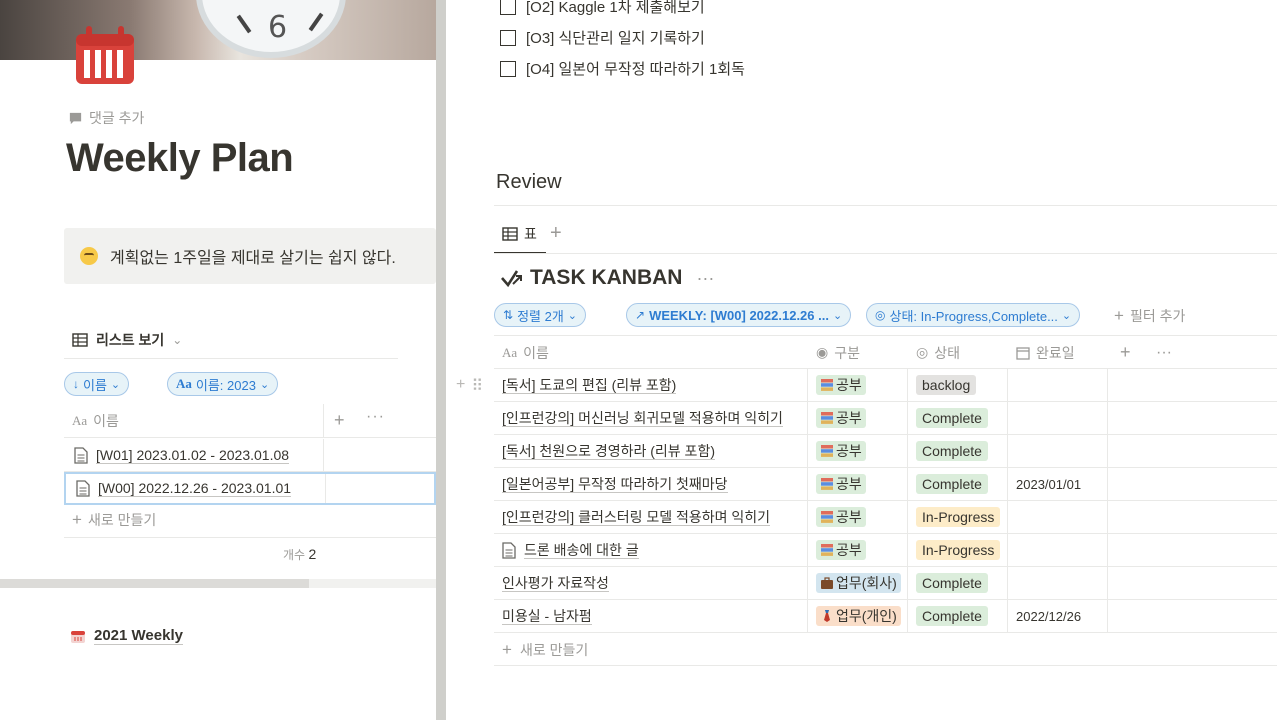 The width and height of the screenshot is (1277, 720). What do you see at coordinates (180, 158) in the screenshot?
I see `page-title: Weekly Plan` at bounding box center [180, 158].